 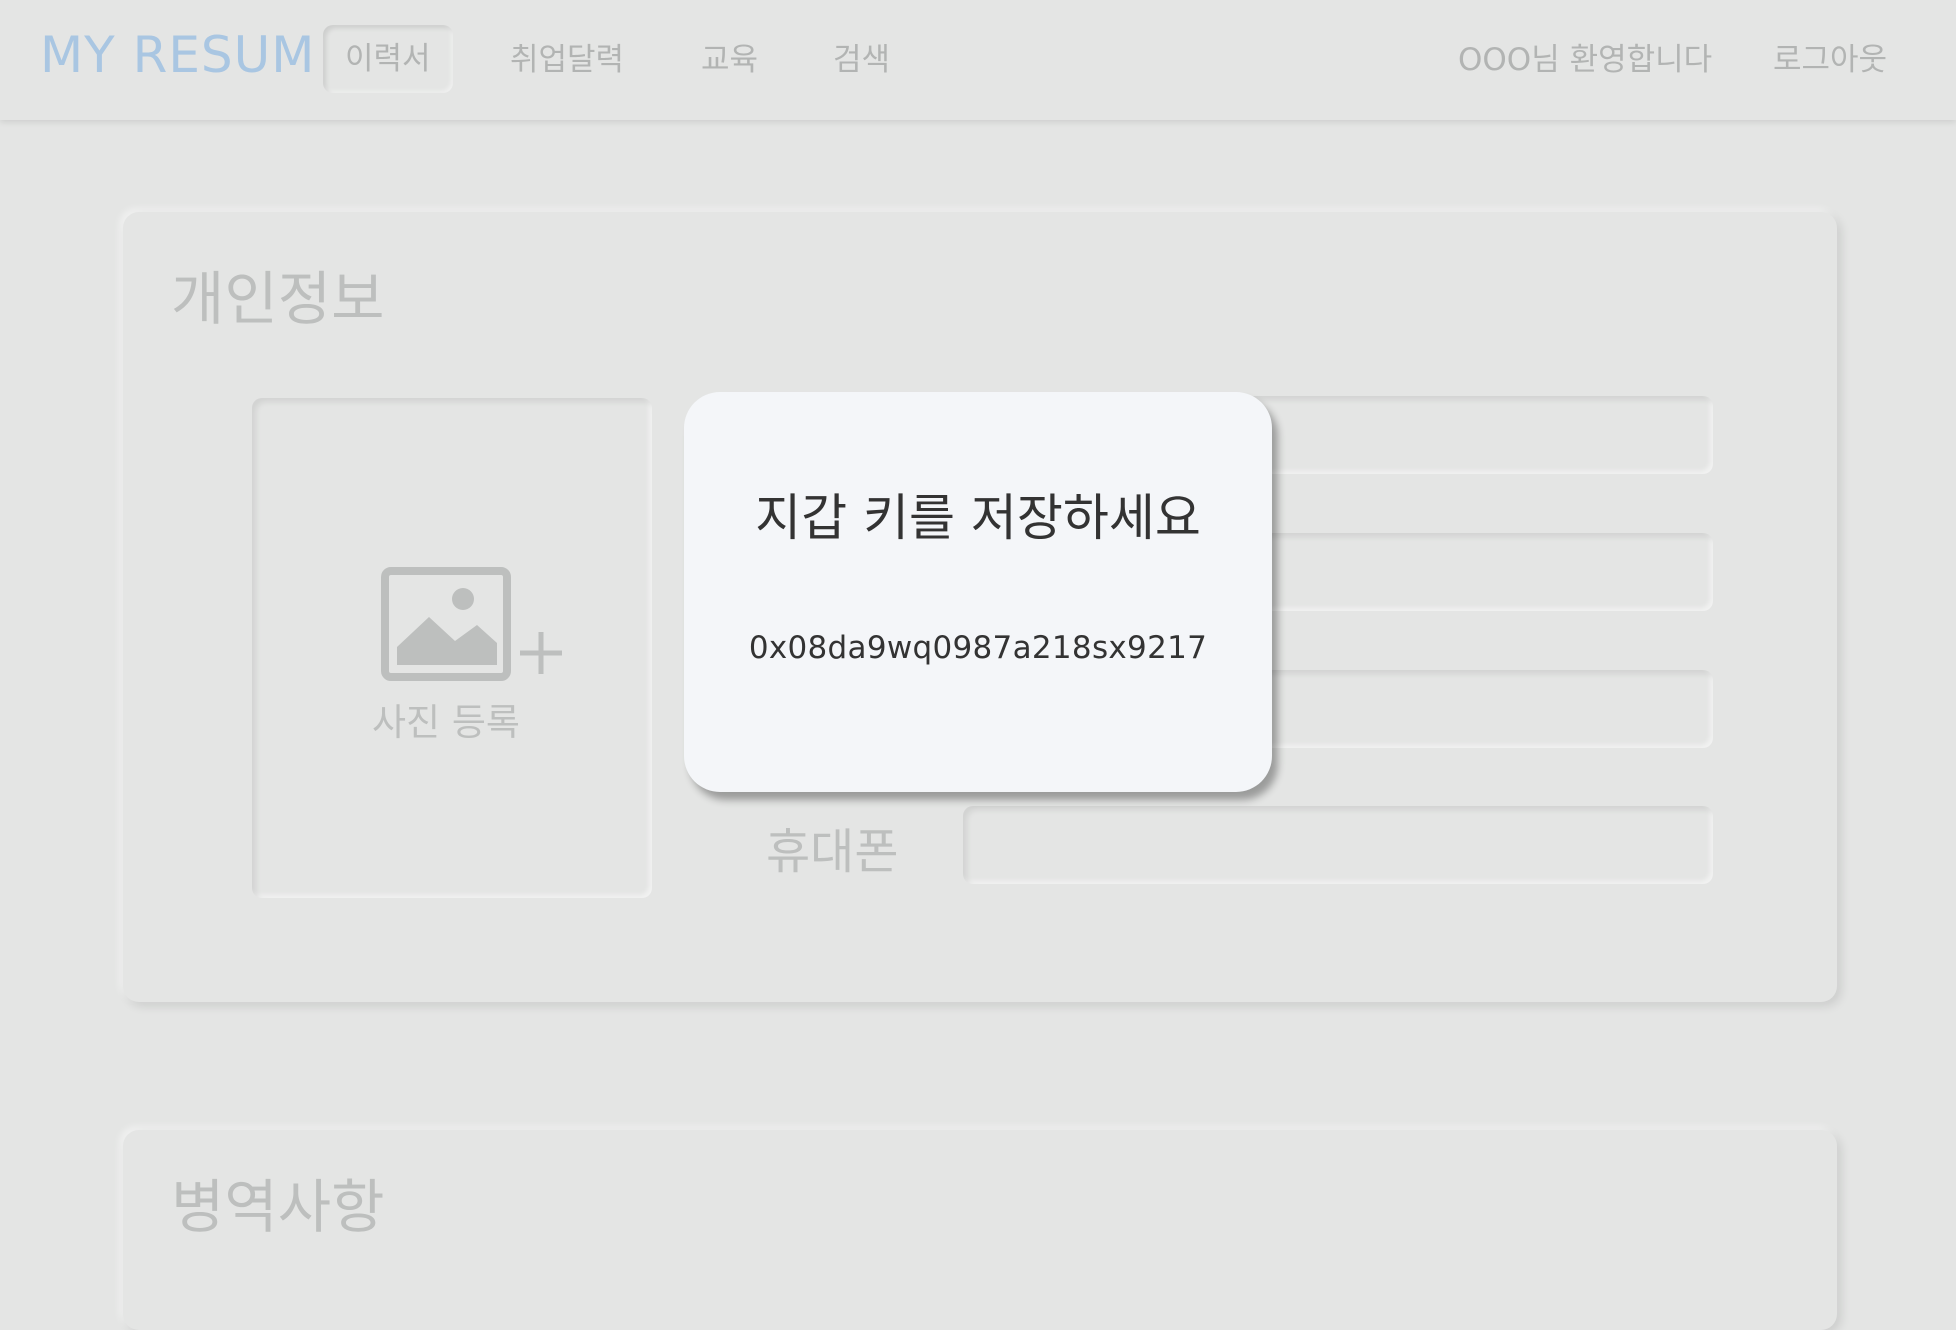 What do you see at coordinates (1830, 60) in the screenshot?
I see `logout-link: 로그아웃` at bounding box center [1830, 60].